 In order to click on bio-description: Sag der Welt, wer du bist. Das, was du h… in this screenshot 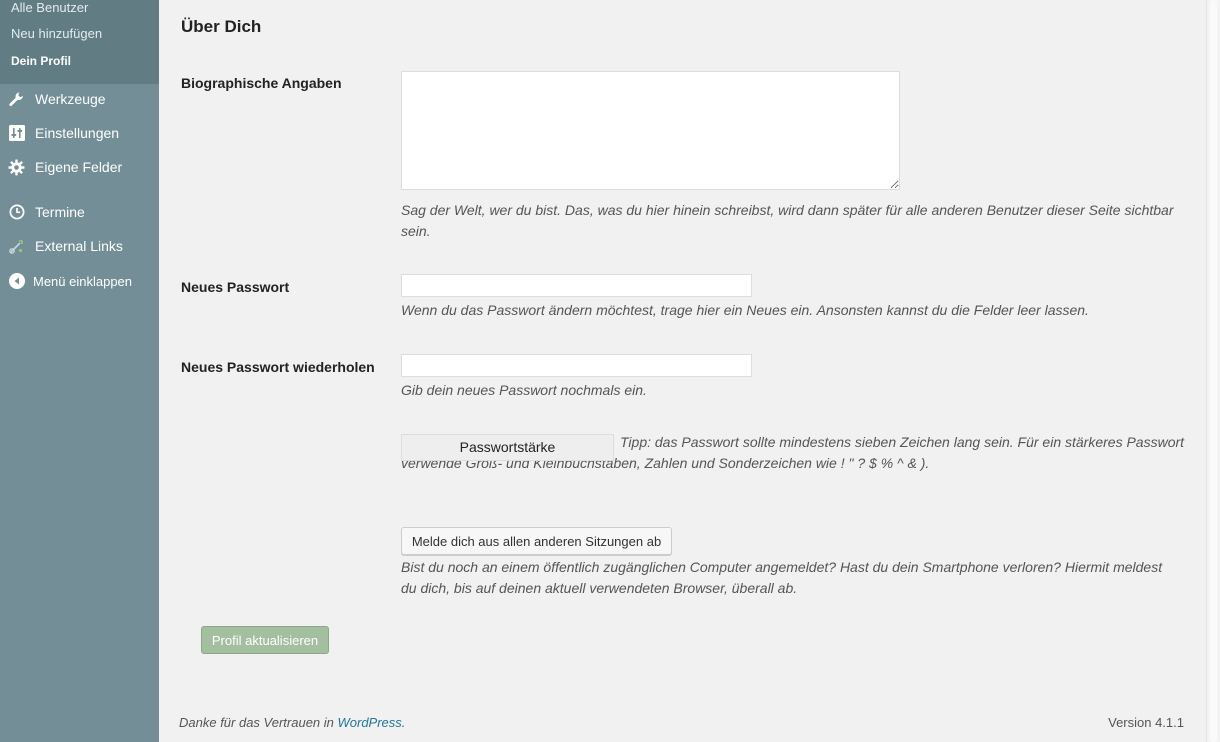, I will do `click(787, 220)`.